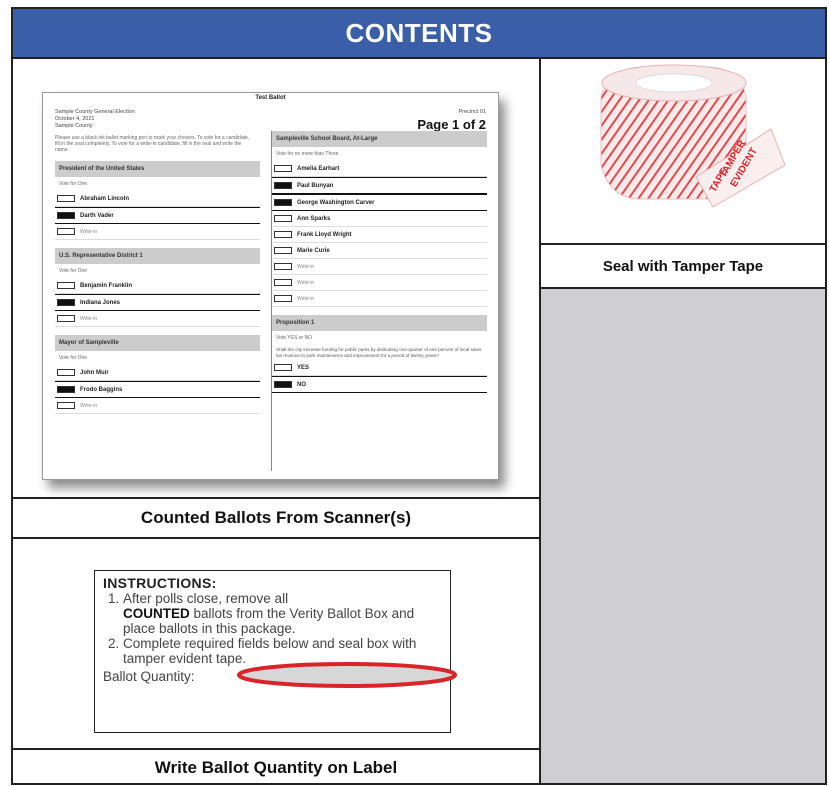 Image resolution: width=829 pixels, height=786 pixels. What do you see at coordinates (157, 389) in the screenshot?
I see `ballot-option: Frodo Baggins` at bounding box center [157, 389].